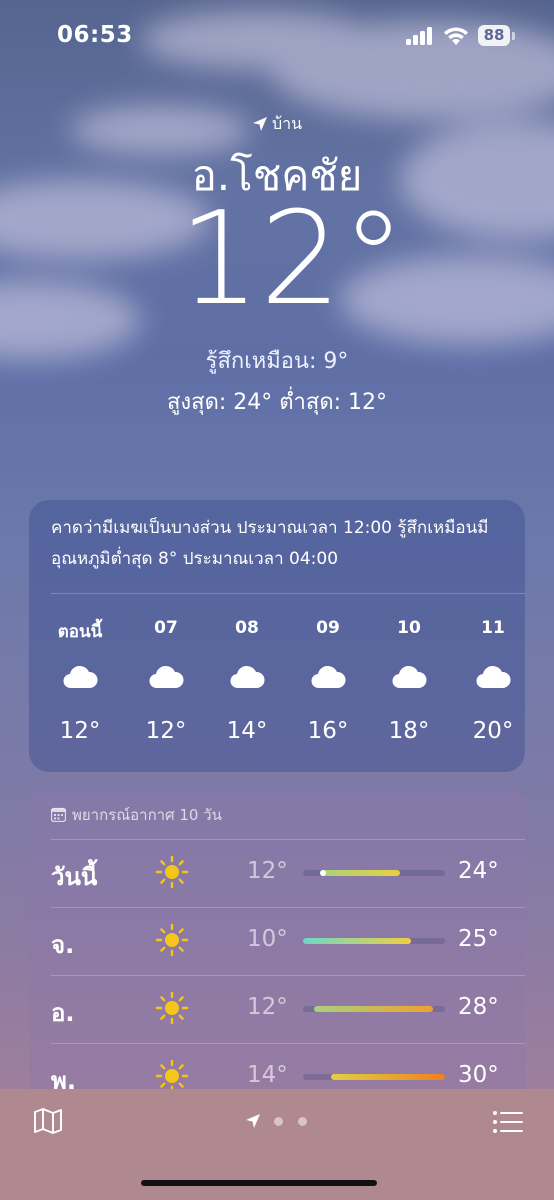 The width and height of the screenshot is (554, 1200). What do you see at coordinates (328, 628) in the screenshot?
I see `hourly-time: 09` at bounding box center [328, 628].